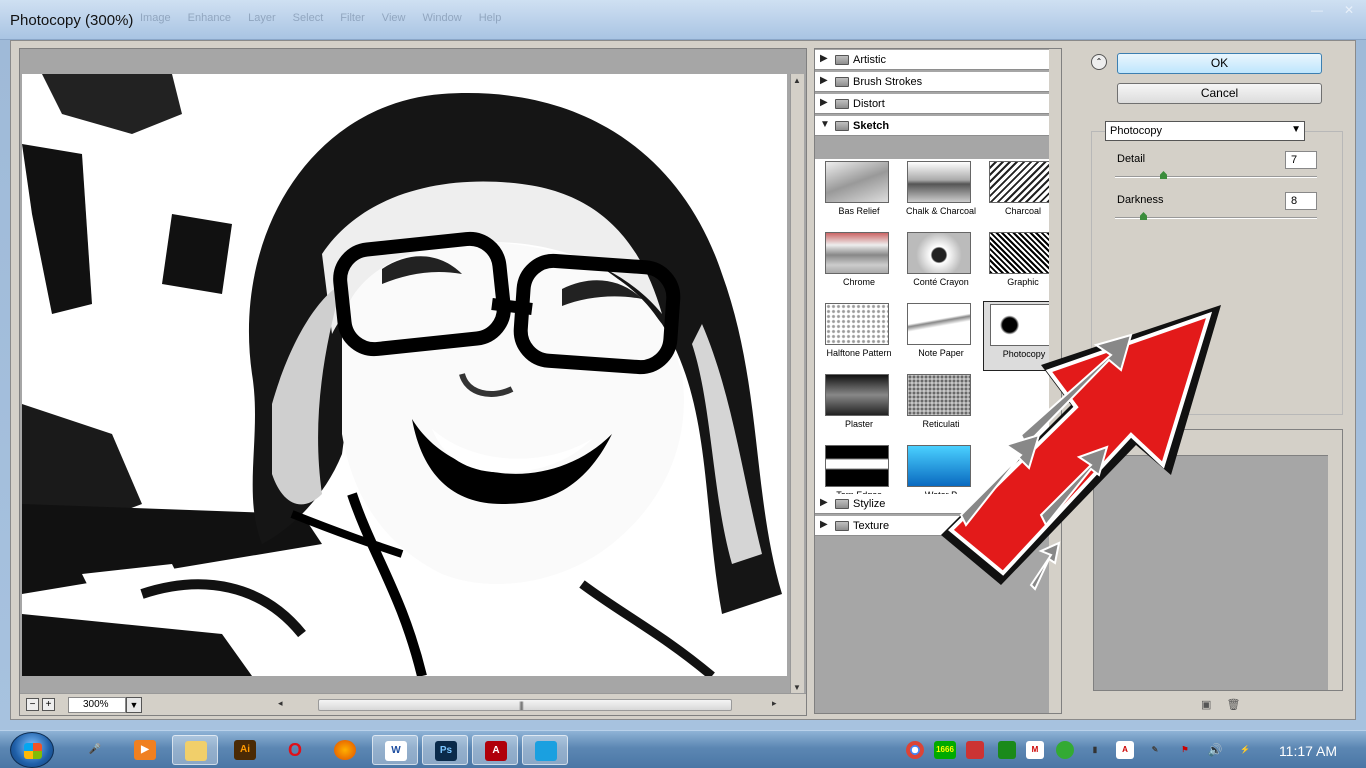  Describe the element at coordinates (1136, 131) in the screenshot. I see `filter-select-value: Photocopy` at that location.